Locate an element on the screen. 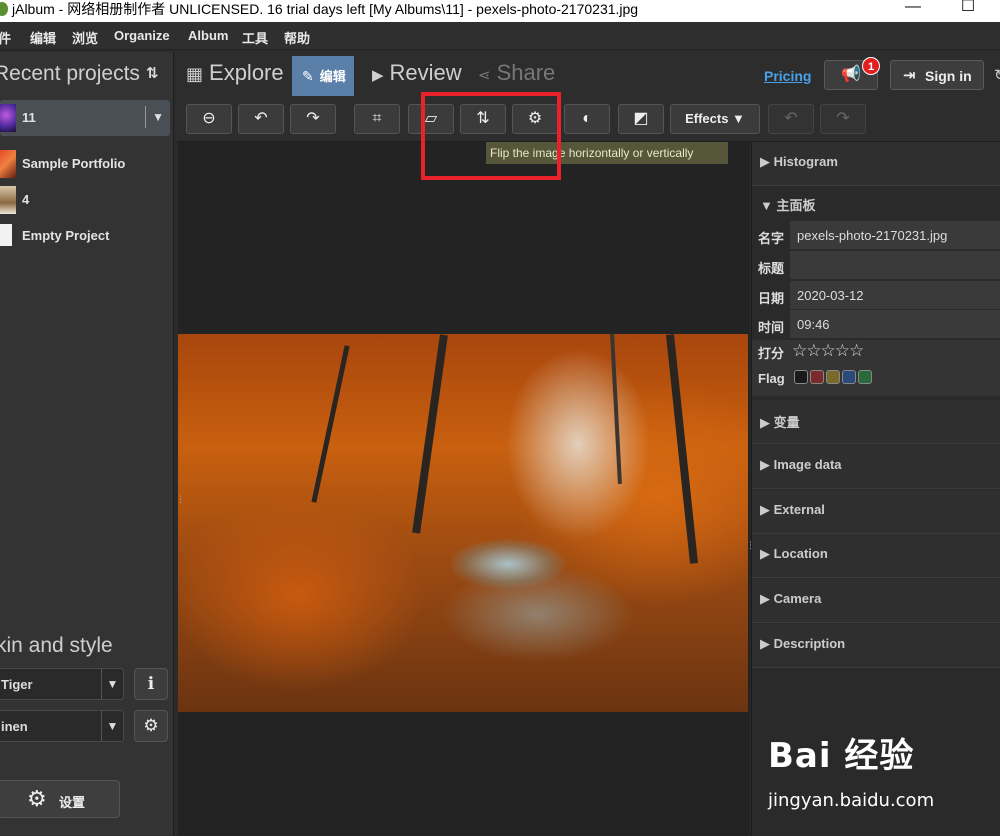 This screenshot has height=836, width=1000. rating-stars: ☆☆☆☆☆ is located at coordinates (828, 351).